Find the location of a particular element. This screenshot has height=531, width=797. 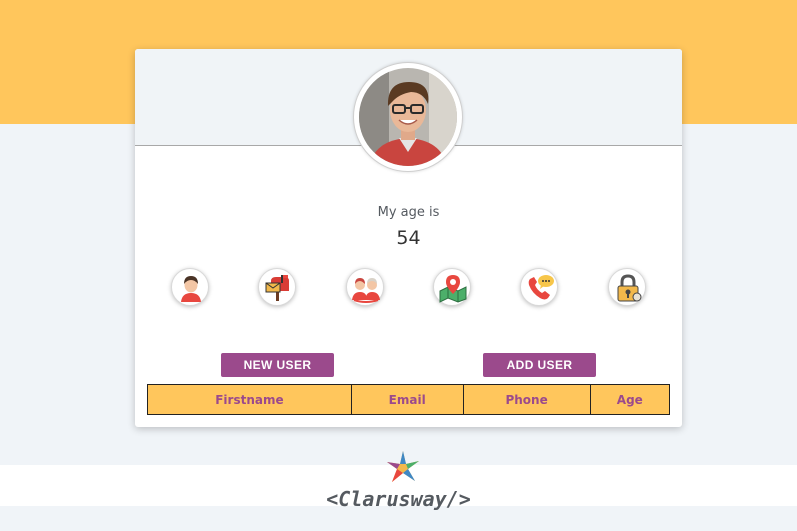

column-age: Age is located at coordinates (630, 399).